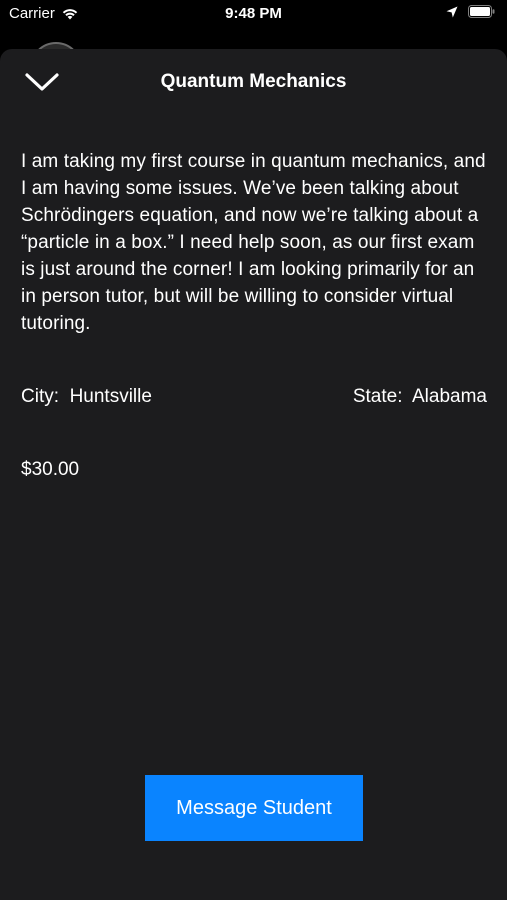  I want to click on status-indicators, so click(470, 13).